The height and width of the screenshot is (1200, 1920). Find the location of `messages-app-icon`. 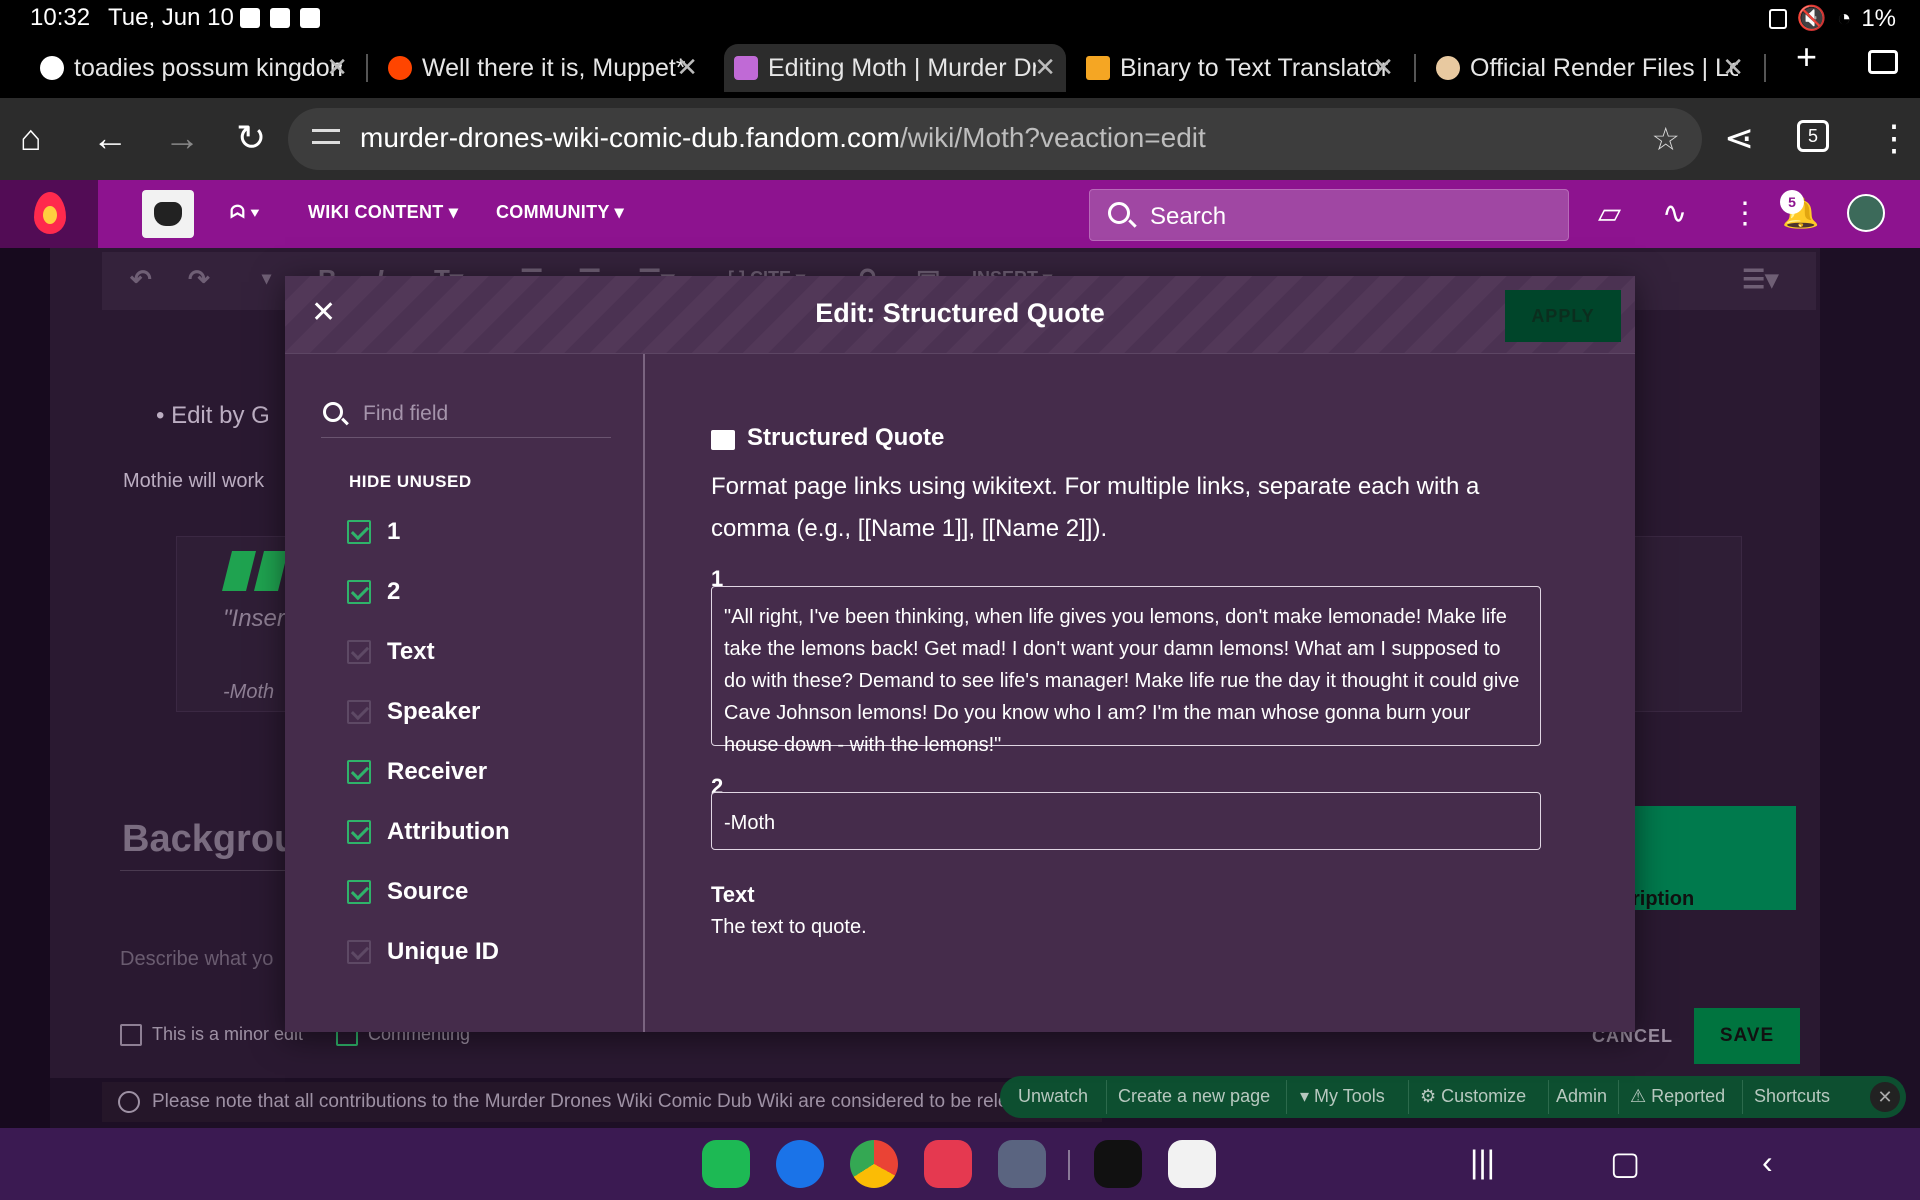

messages-app-icon is located at coordinates (800, 1164).